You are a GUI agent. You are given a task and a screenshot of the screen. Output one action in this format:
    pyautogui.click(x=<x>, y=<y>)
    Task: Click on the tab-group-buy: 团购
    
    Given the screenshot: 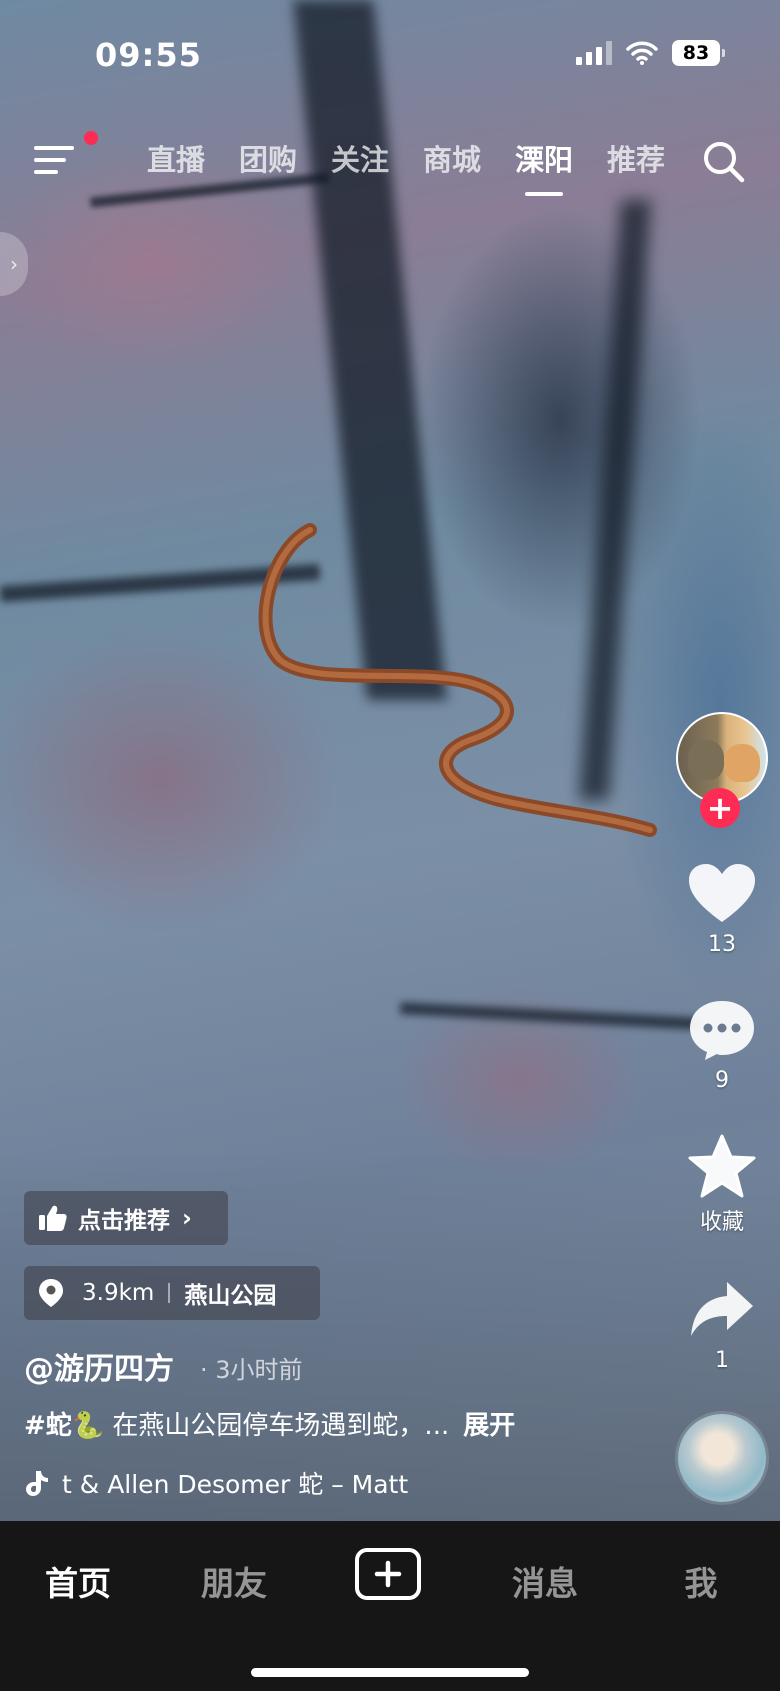 What is the action you would take?
    pyautogui.click(x=268, y=160)
    